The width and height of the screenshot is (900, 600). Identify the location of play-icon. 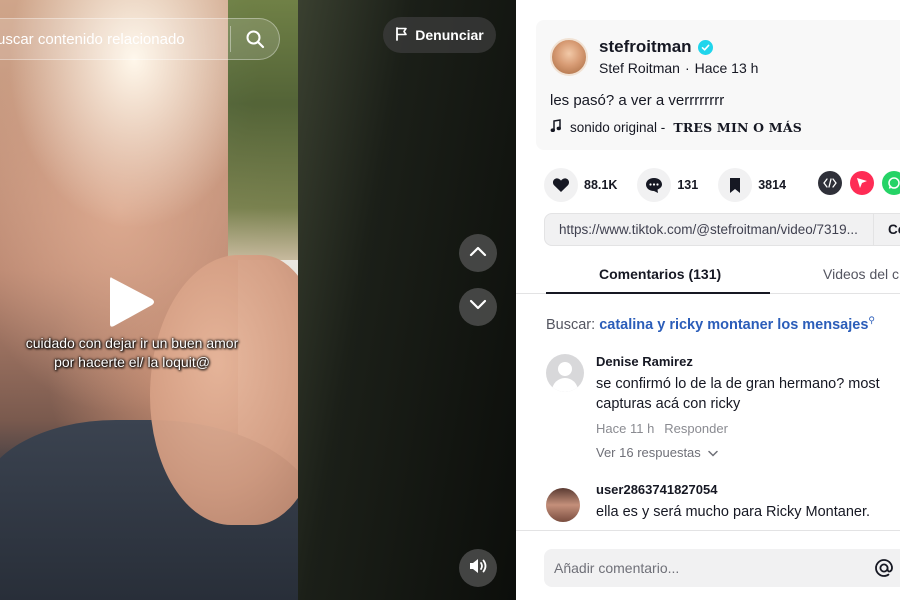
(131, 304).